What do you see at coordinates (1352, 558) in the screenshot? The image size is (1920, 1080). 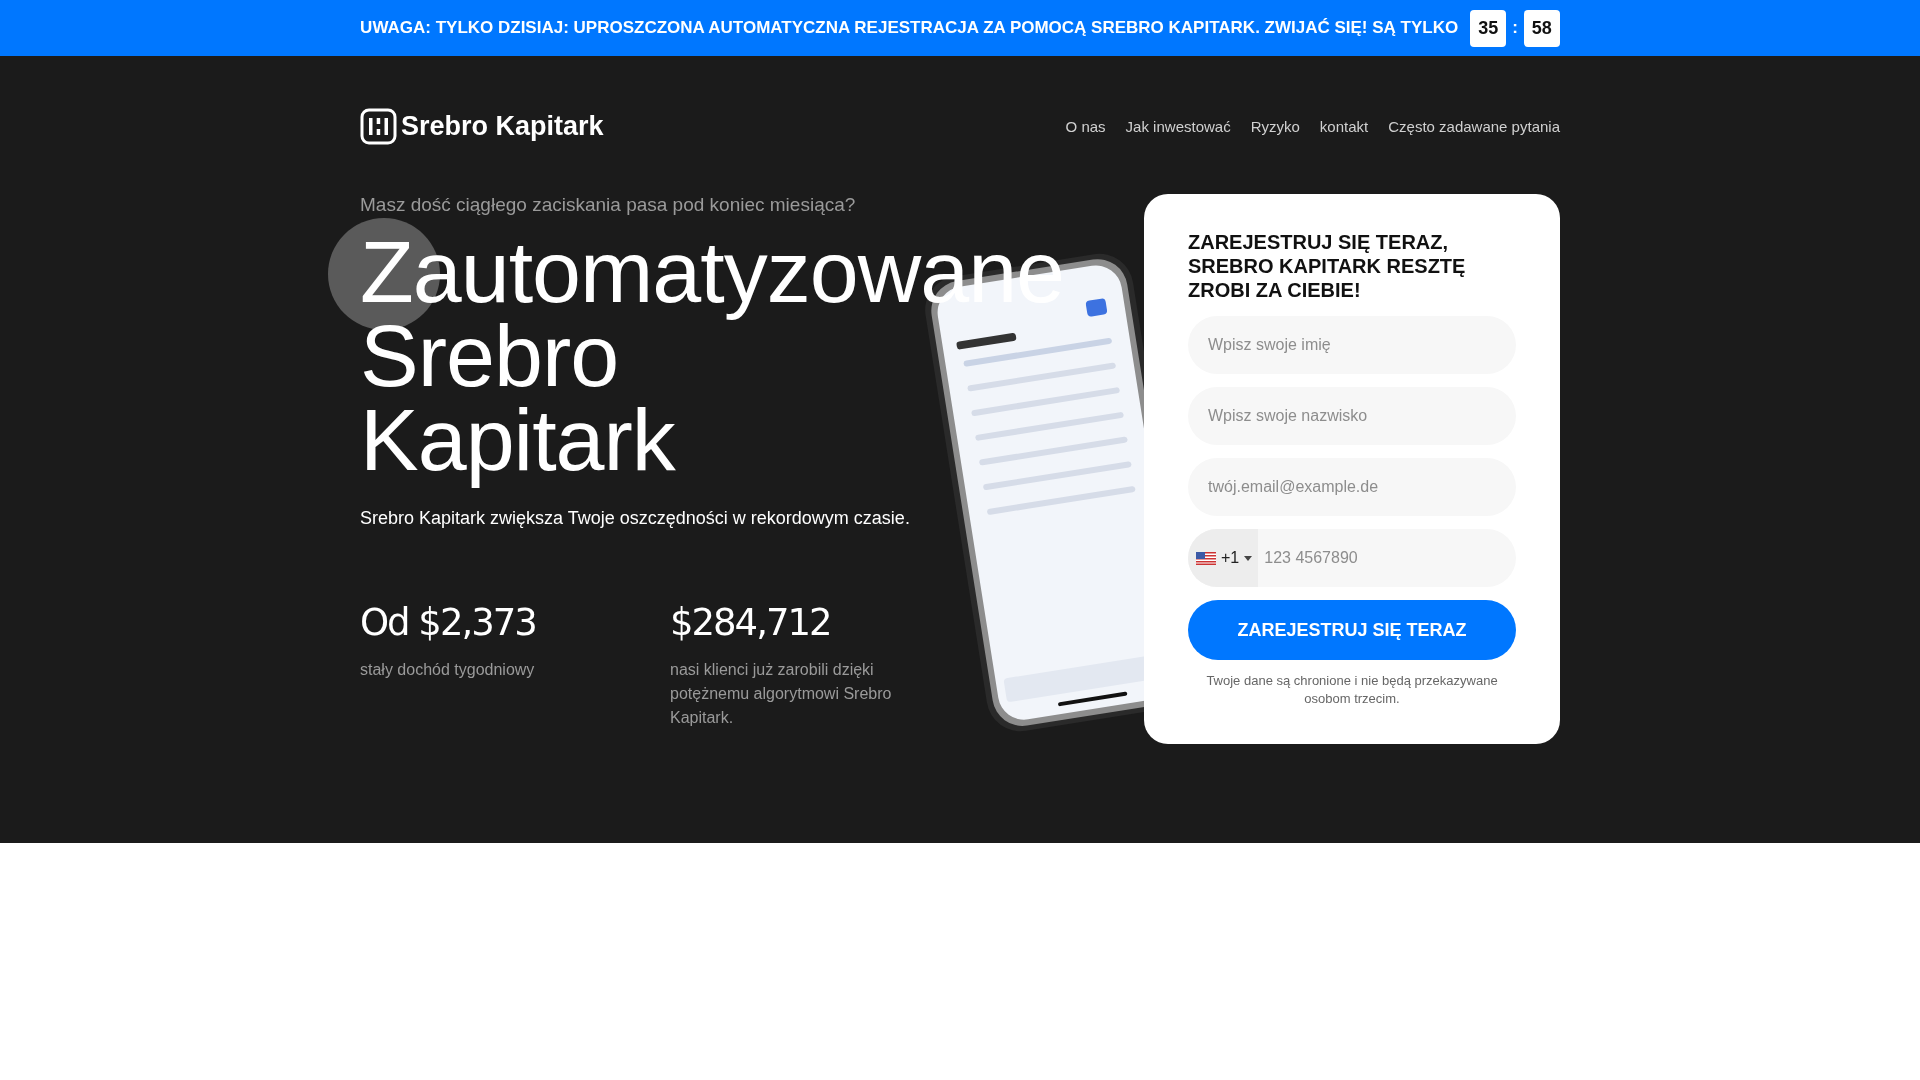 I see `phone-field: +1 123 4567890` at bounding box center [1352, 558].